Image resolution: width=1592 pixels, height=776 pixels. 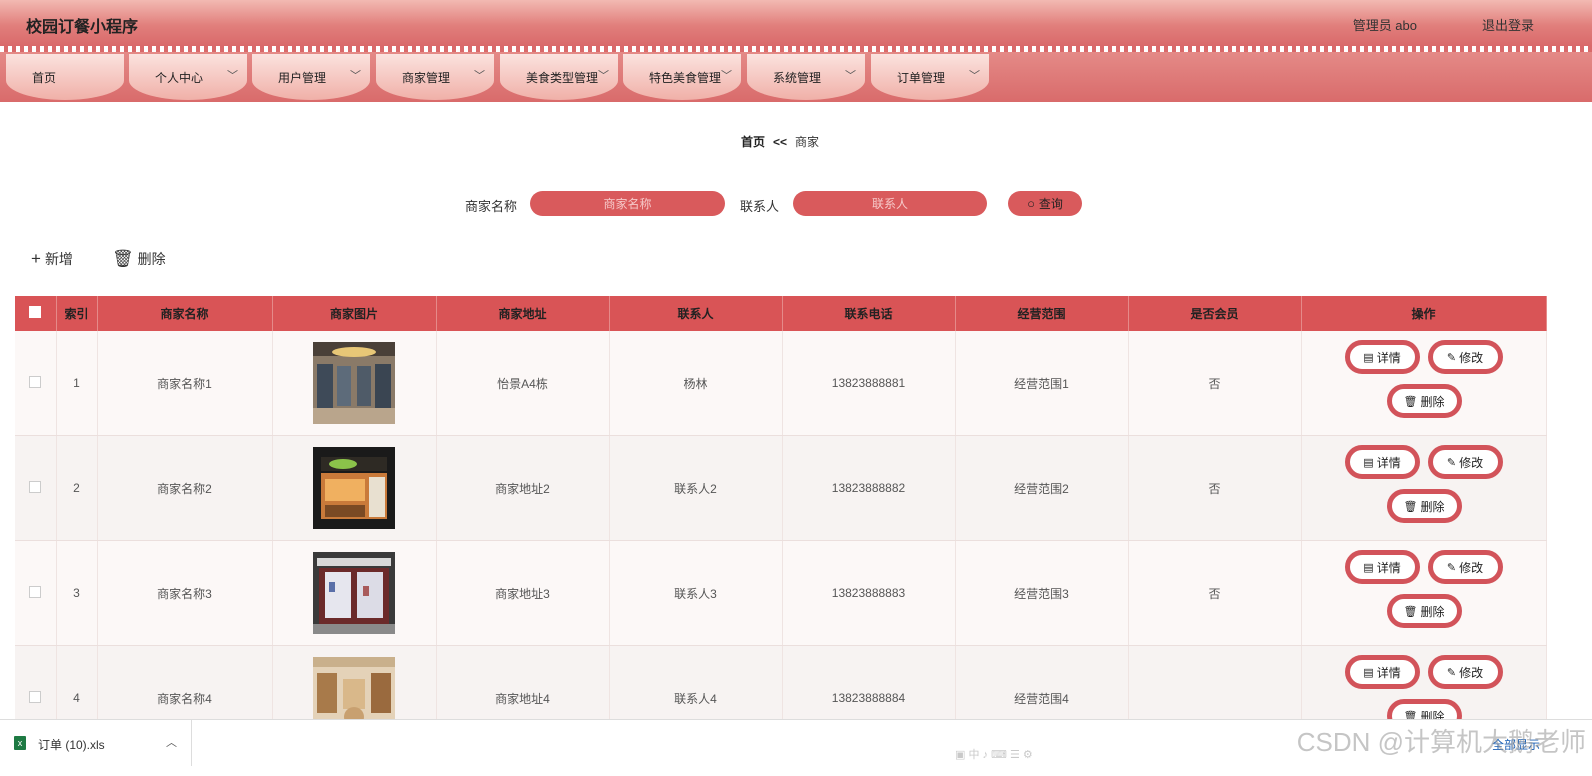 I want to click on download-item: x 订单 (10).xls ︿, so click(x=96, y=743).